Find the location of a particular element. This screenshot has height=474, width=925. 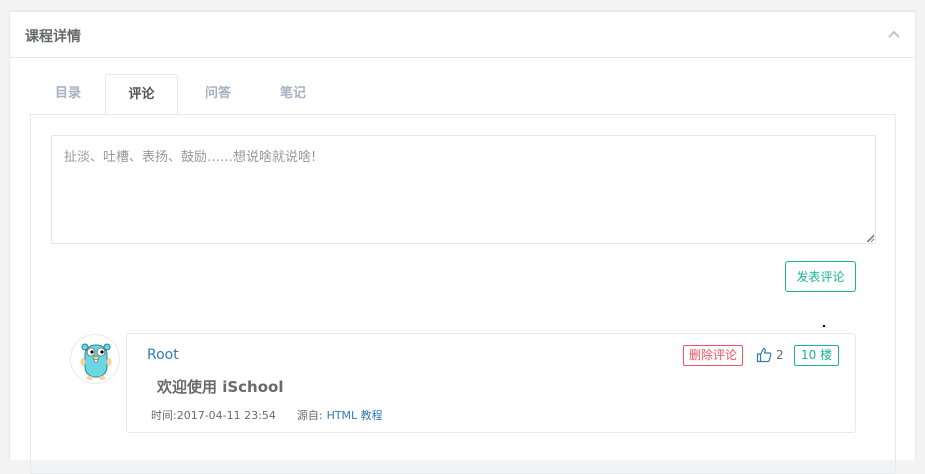

floor-badge: 10 楼 is located at coordinates (817, 355).